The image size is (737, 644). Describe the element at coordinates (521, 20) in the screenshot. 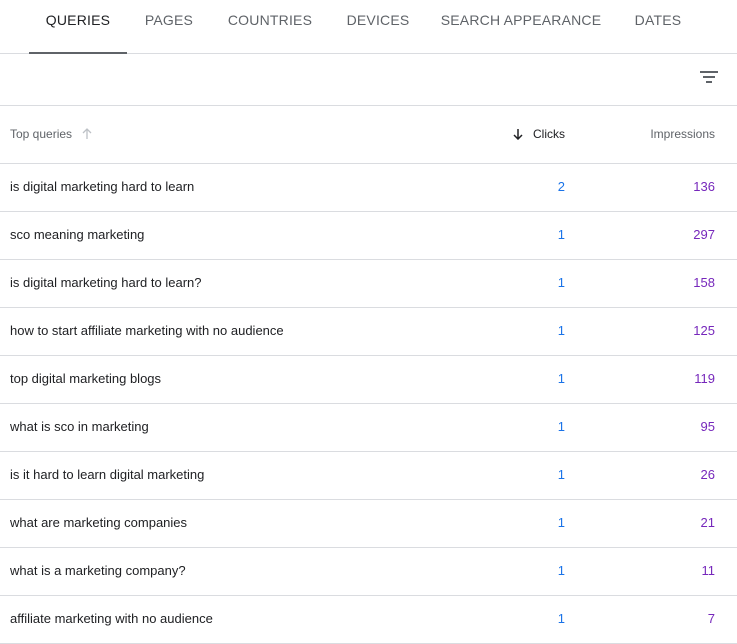

I see `tab-search-appearance-label: SEARCH APPEARANCE` at that location.